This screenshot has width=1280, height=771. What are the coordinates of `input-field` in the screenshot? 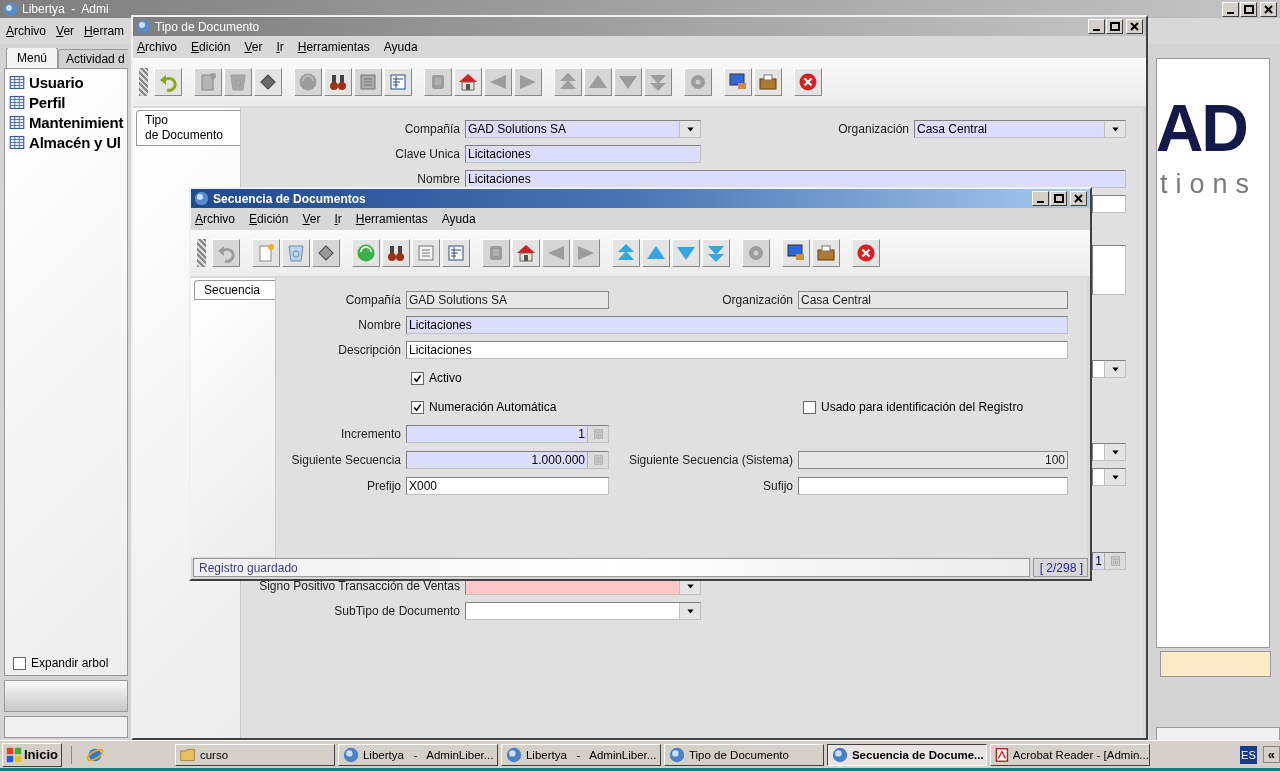 It's located at (1215, 664).